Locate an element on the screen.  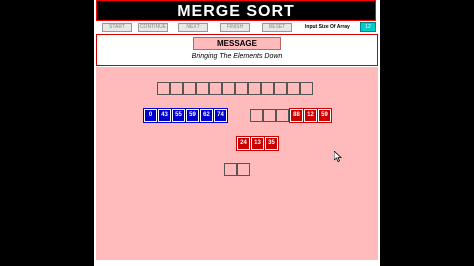
right-array-cell: 88 is located at coordinates (296, 115).